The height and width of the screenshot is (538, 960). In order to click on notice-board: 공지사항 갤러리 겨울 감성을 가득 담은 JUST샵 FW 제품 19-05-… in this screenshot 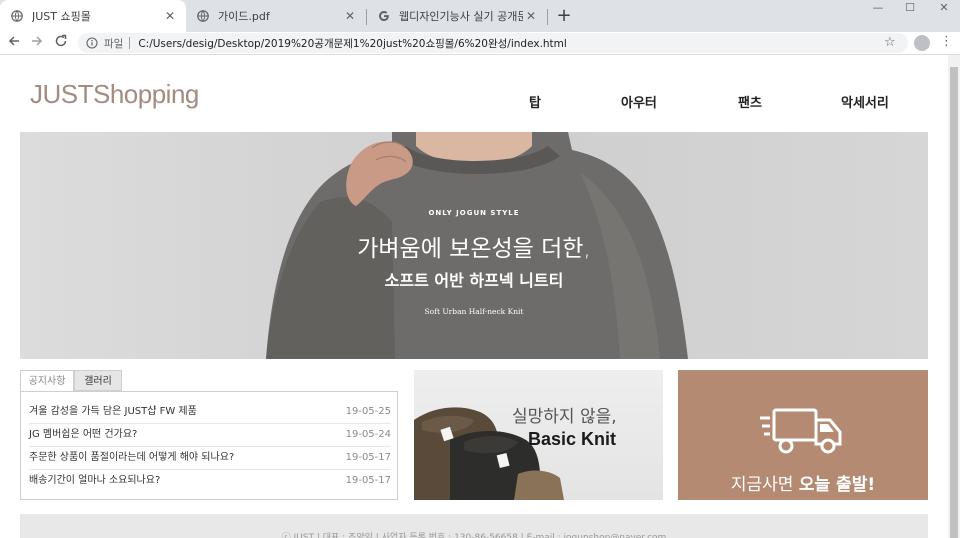, I will do `click(209, 435)`.